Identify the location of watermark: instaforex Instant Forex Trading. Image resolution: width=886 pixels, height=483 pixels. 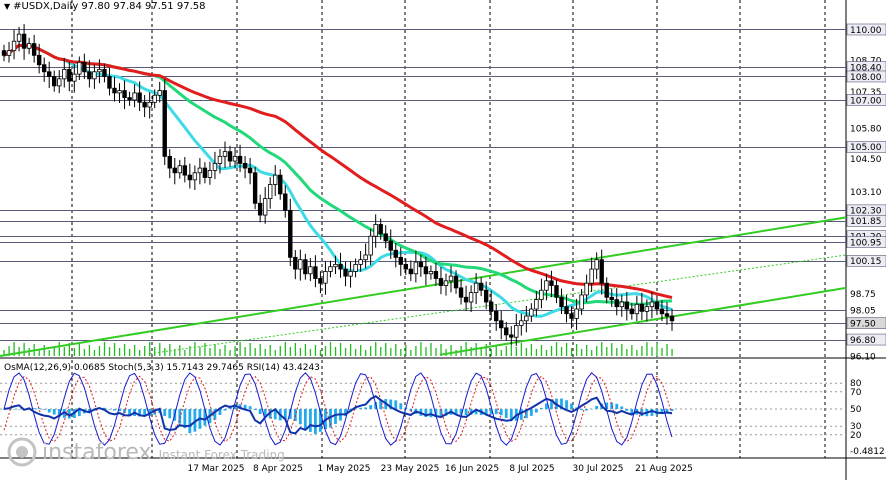
(163, 452).